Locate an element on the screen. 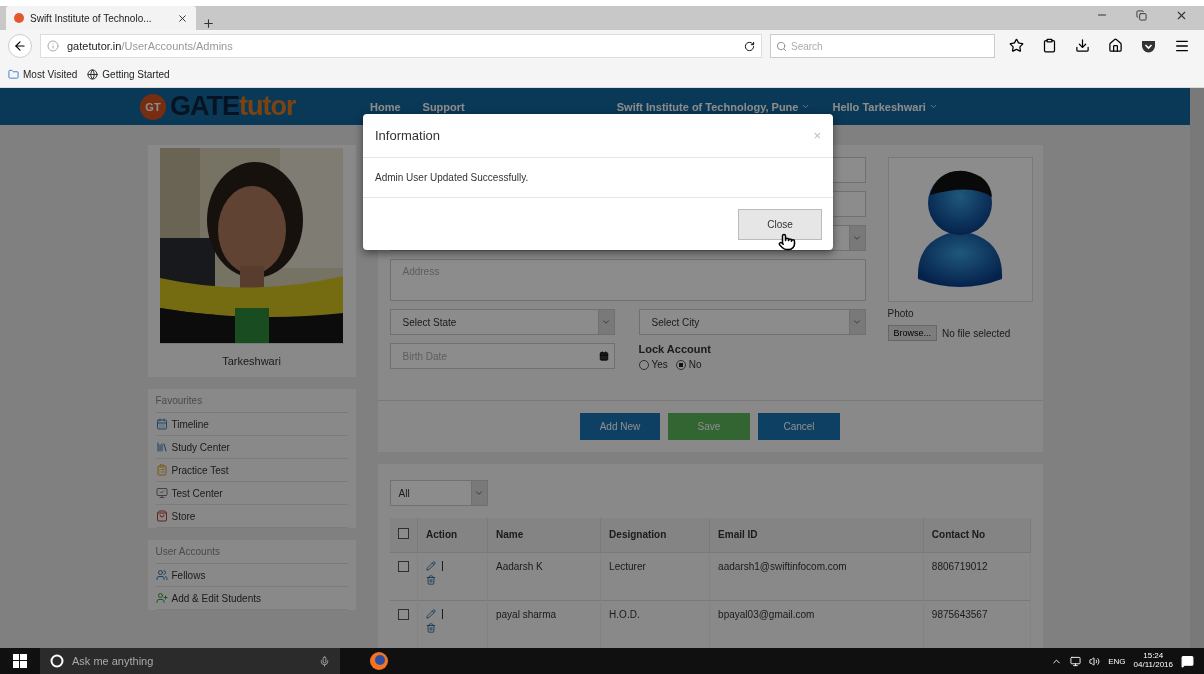  language-indicator: ENG is located at coordinates (1117, 661).